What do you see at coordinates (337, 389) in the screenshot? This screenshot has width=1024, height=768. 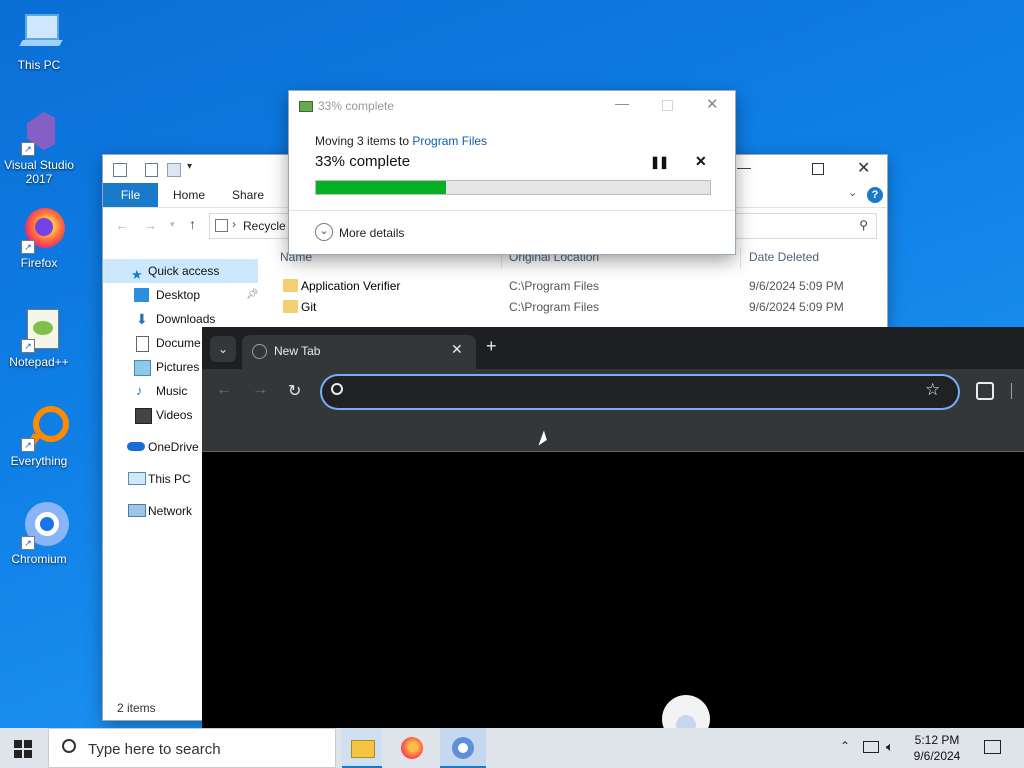 I see `search-icon` at bounding box center [337, 389].